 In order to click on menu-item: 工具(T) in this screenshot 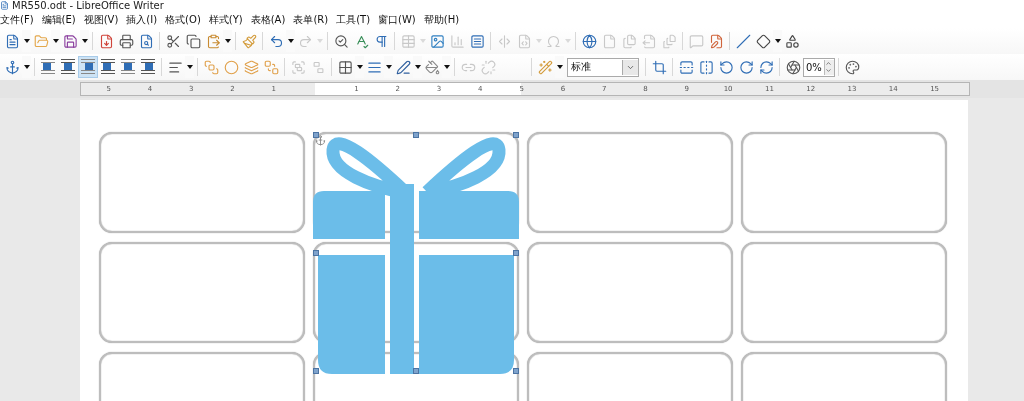, I will do `click(355, 19)`.